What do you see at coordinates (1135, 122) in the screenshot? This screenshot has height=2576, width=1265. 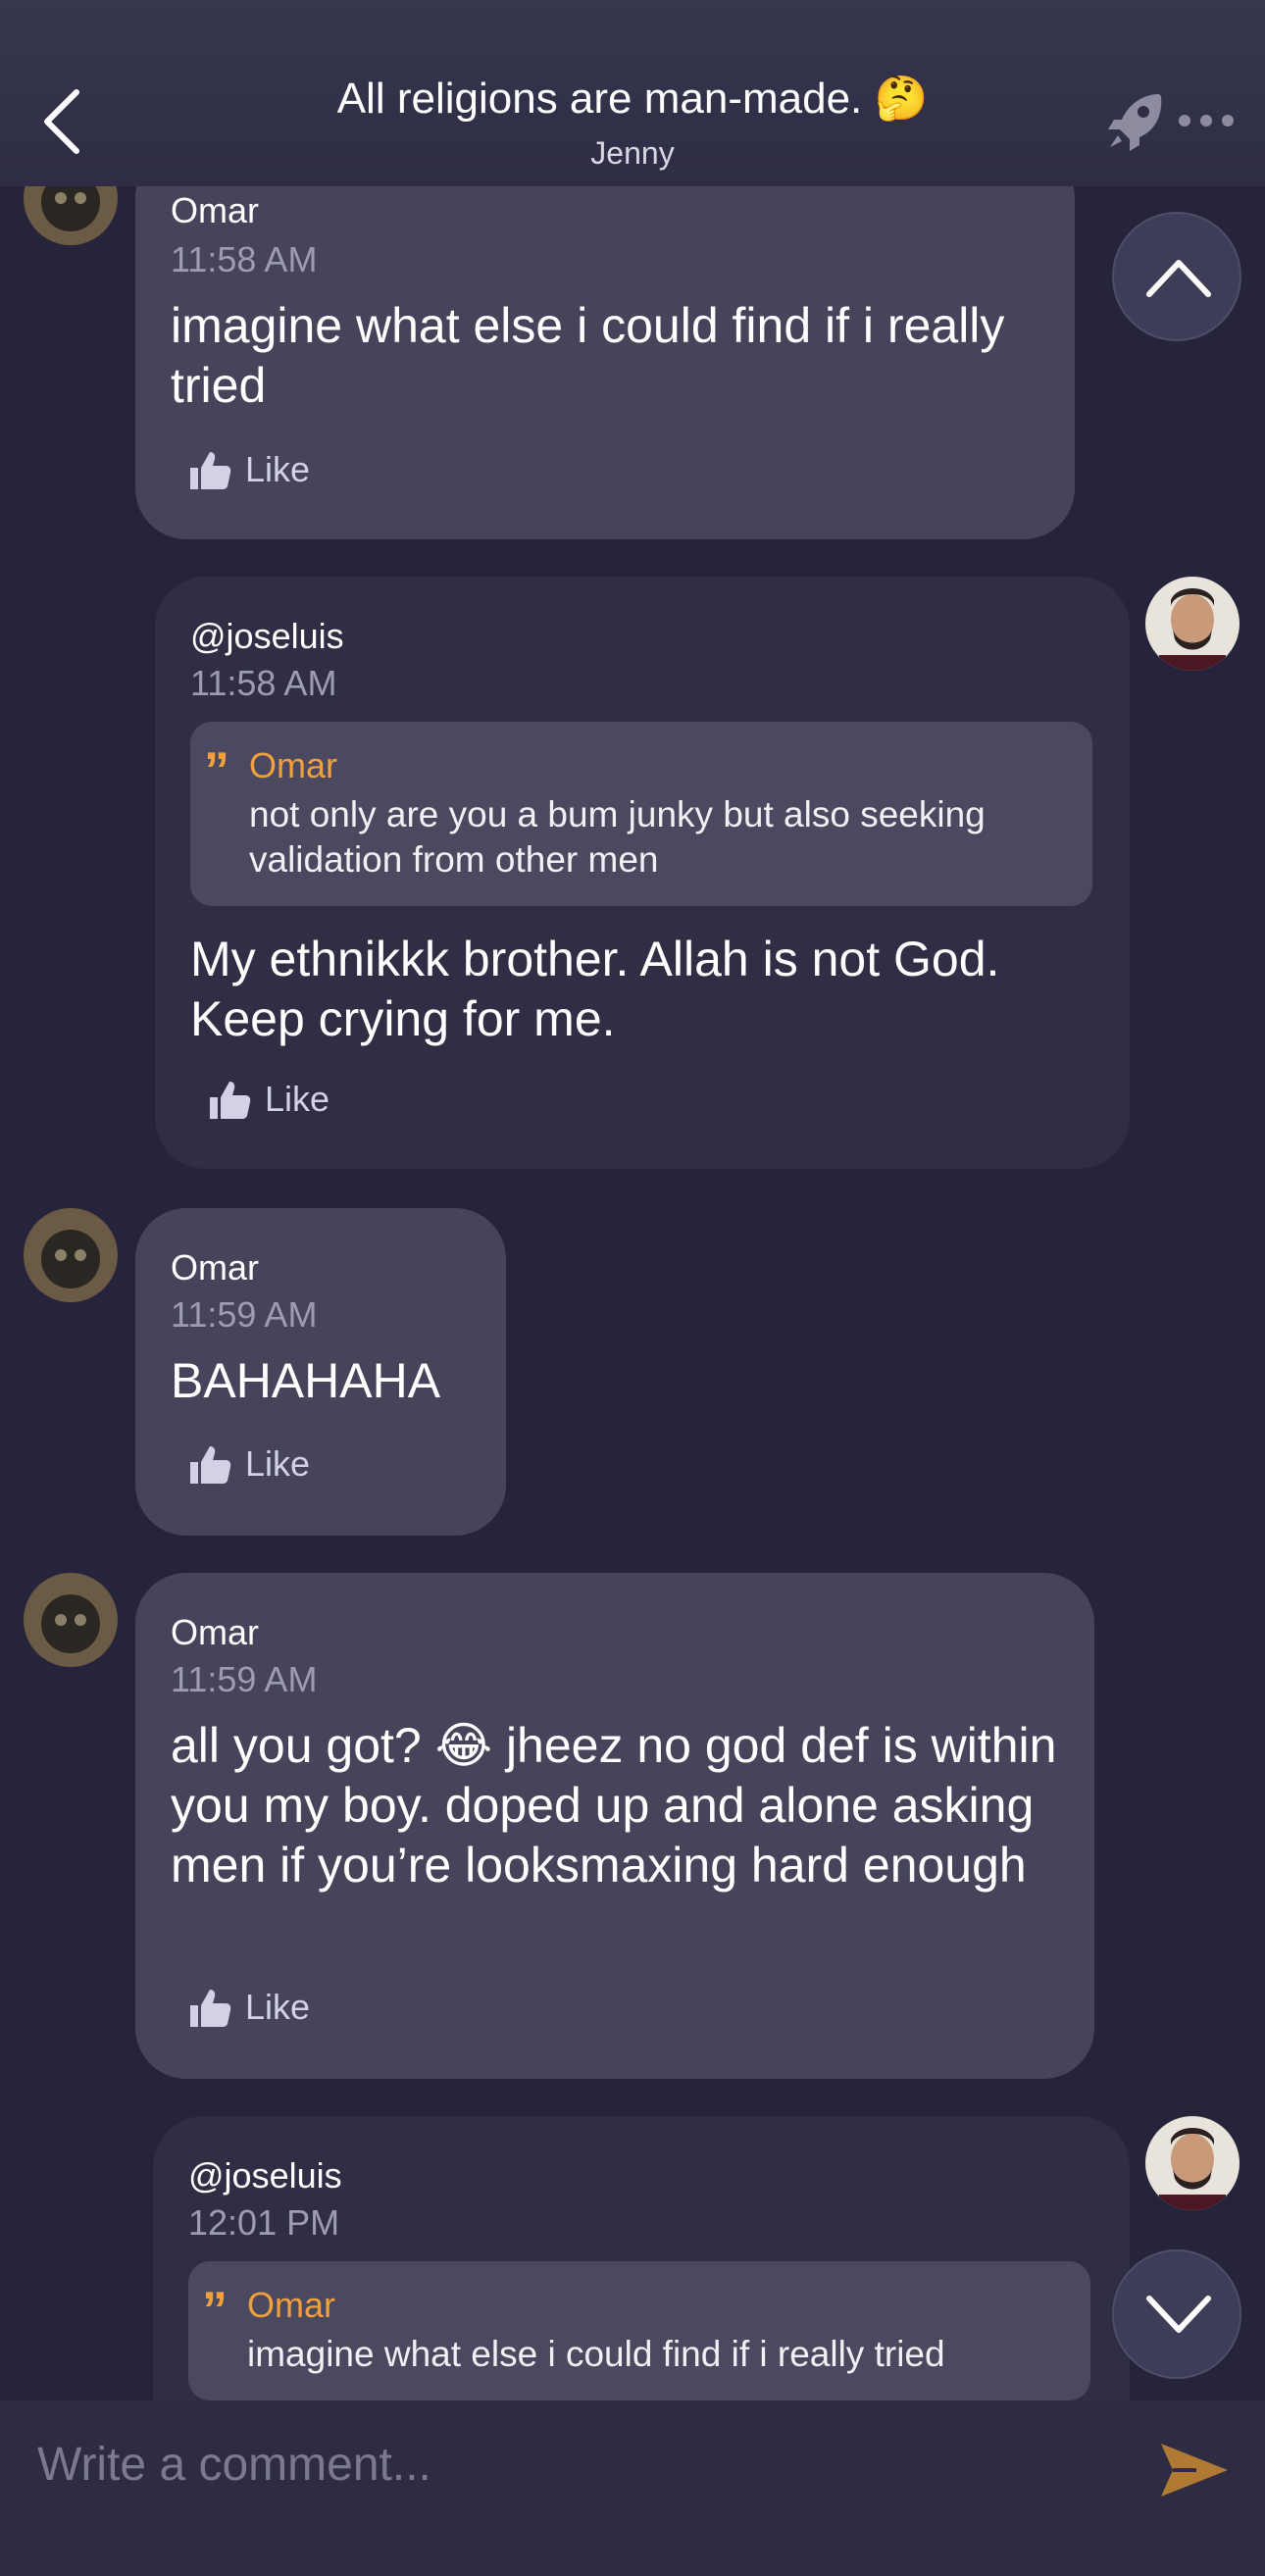 I see `rocket-icon` at bounding box center [1135, 122].